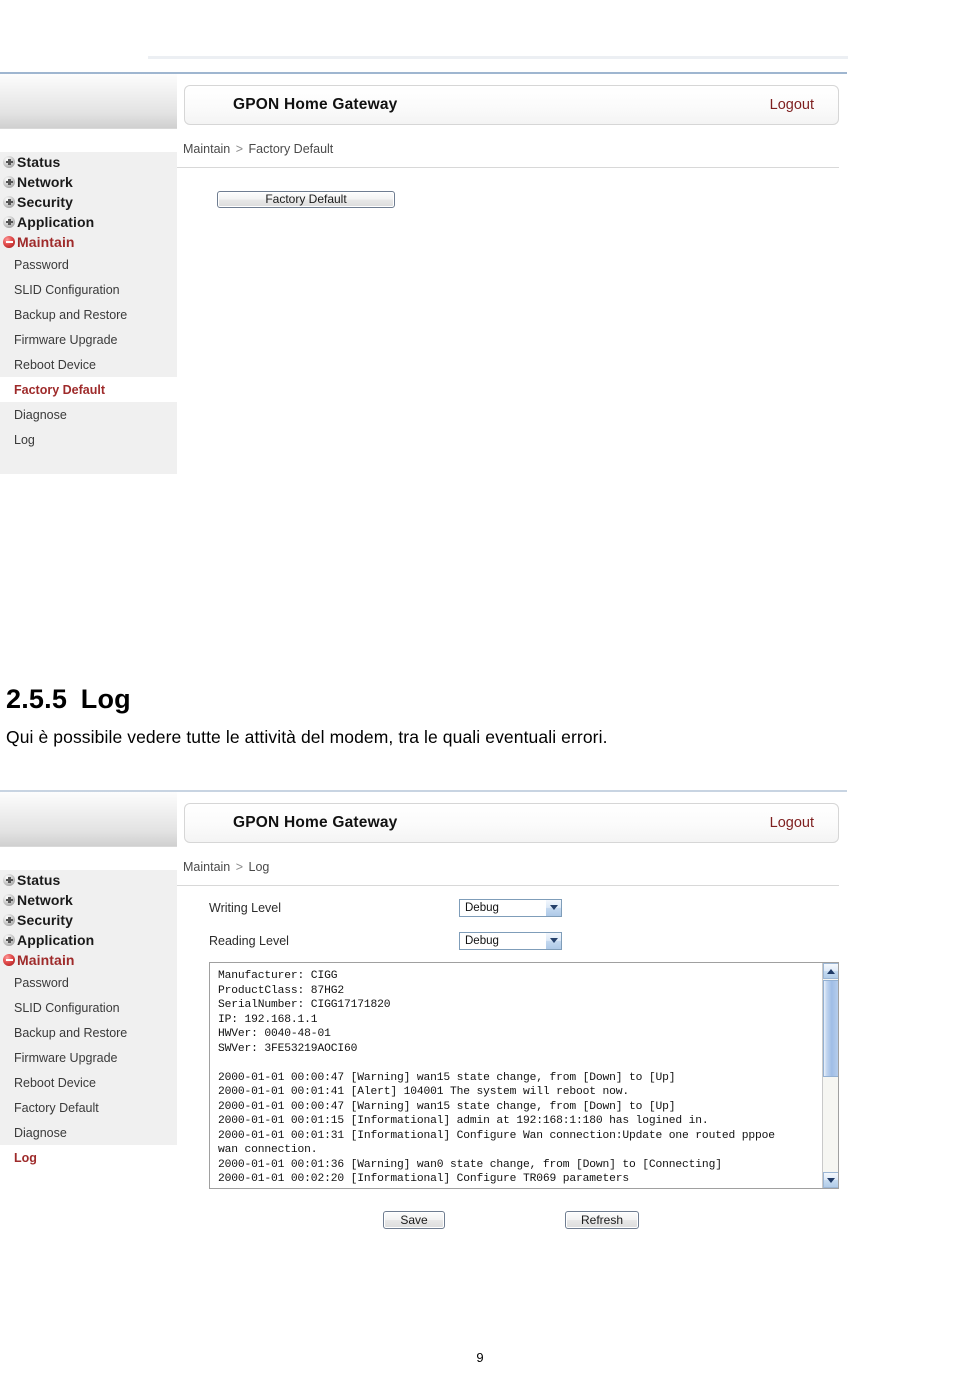  Describe the element at coordinates (306, 199) in the screenshot. I see `factory-default-button: Factory Default` at that location.